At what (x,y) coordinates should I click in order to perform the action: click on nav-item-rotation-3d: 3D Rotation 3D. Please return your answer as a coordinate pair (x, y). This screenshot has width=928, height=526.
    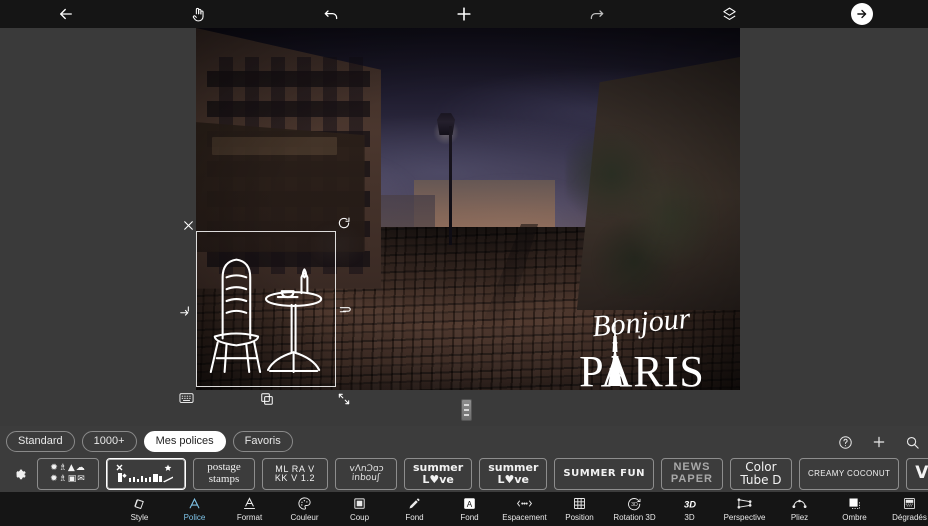
    Looking at the image, I should click on (634, 509).